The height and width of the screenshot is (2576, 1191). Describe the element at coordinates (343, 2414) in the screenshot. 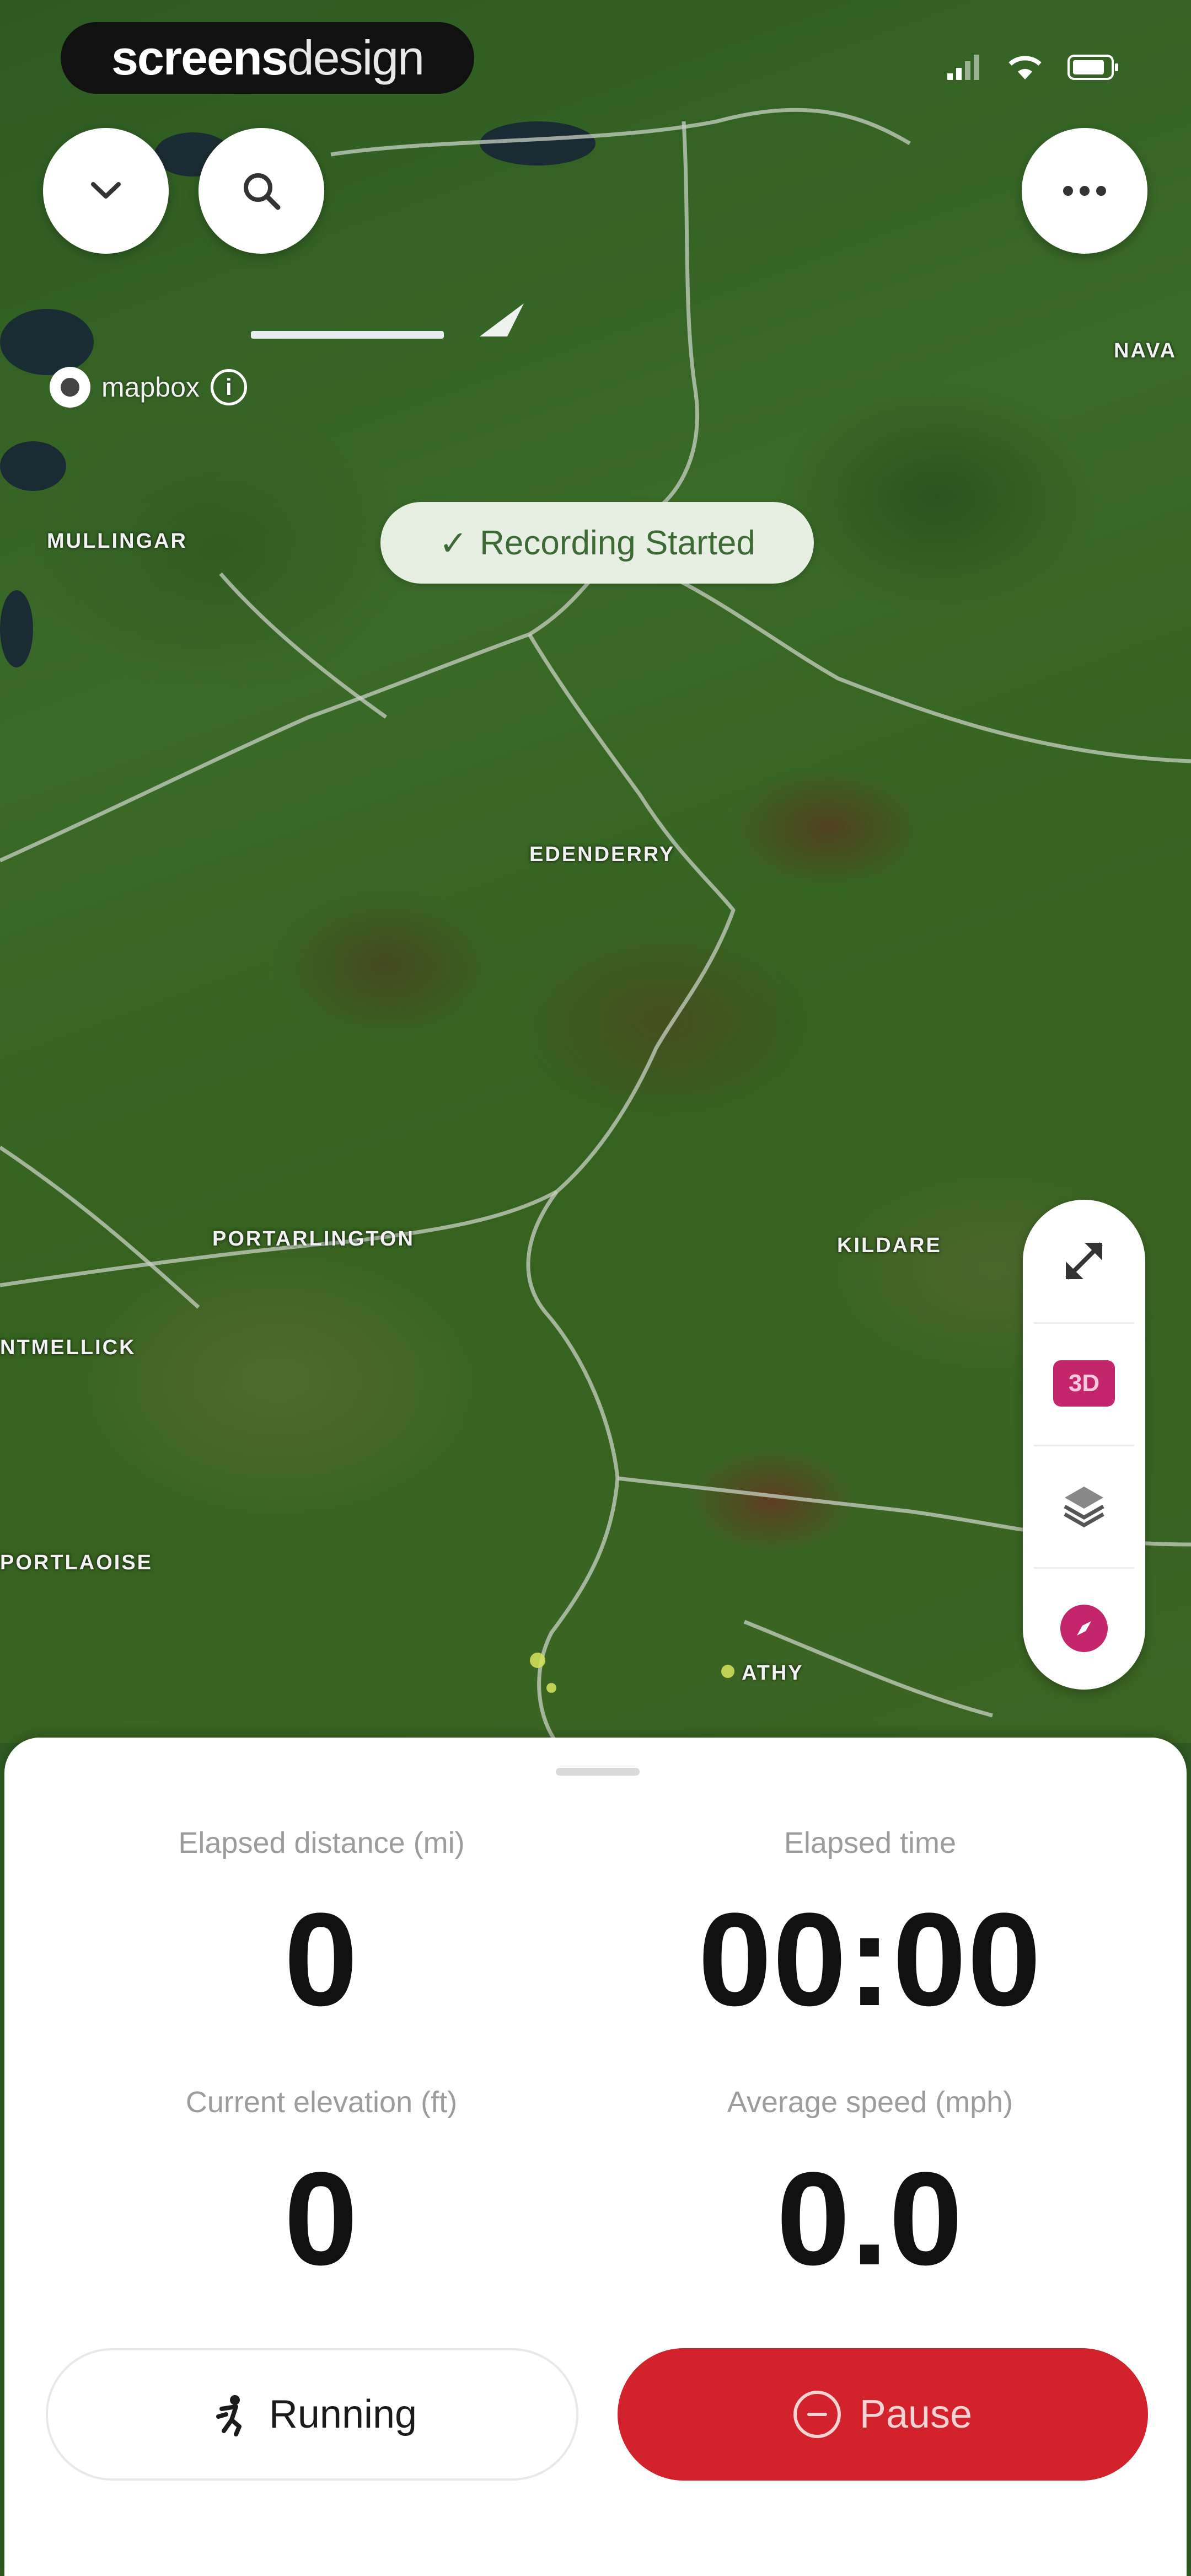

I see `activity-type-label: Running` at that location.